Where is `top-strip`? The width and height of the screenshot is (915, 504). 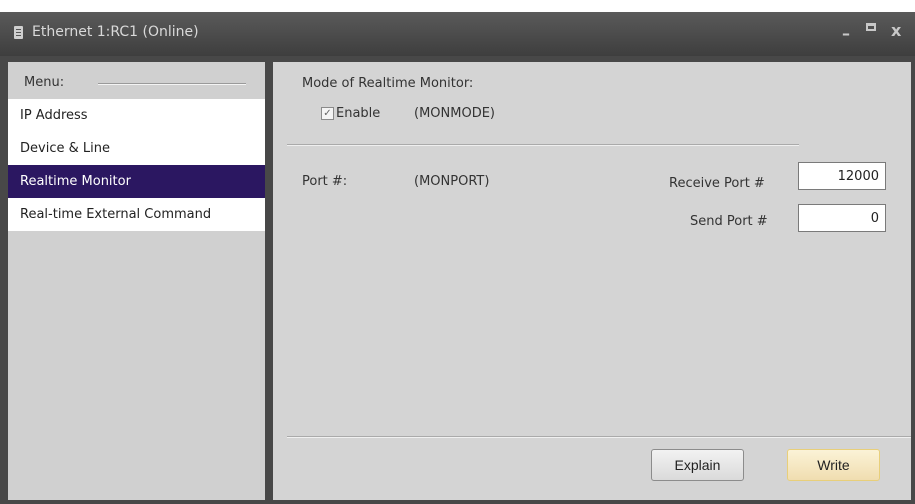
top-strip is located at coordinates (457, 6).